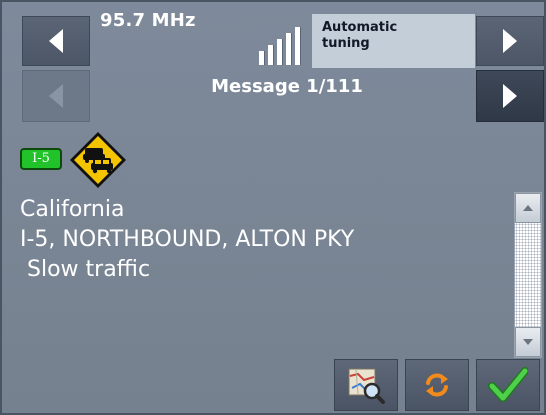 This screenshot has width=546, height=415. I want to click on message-counter: Message 1/111, so click(287, 86).